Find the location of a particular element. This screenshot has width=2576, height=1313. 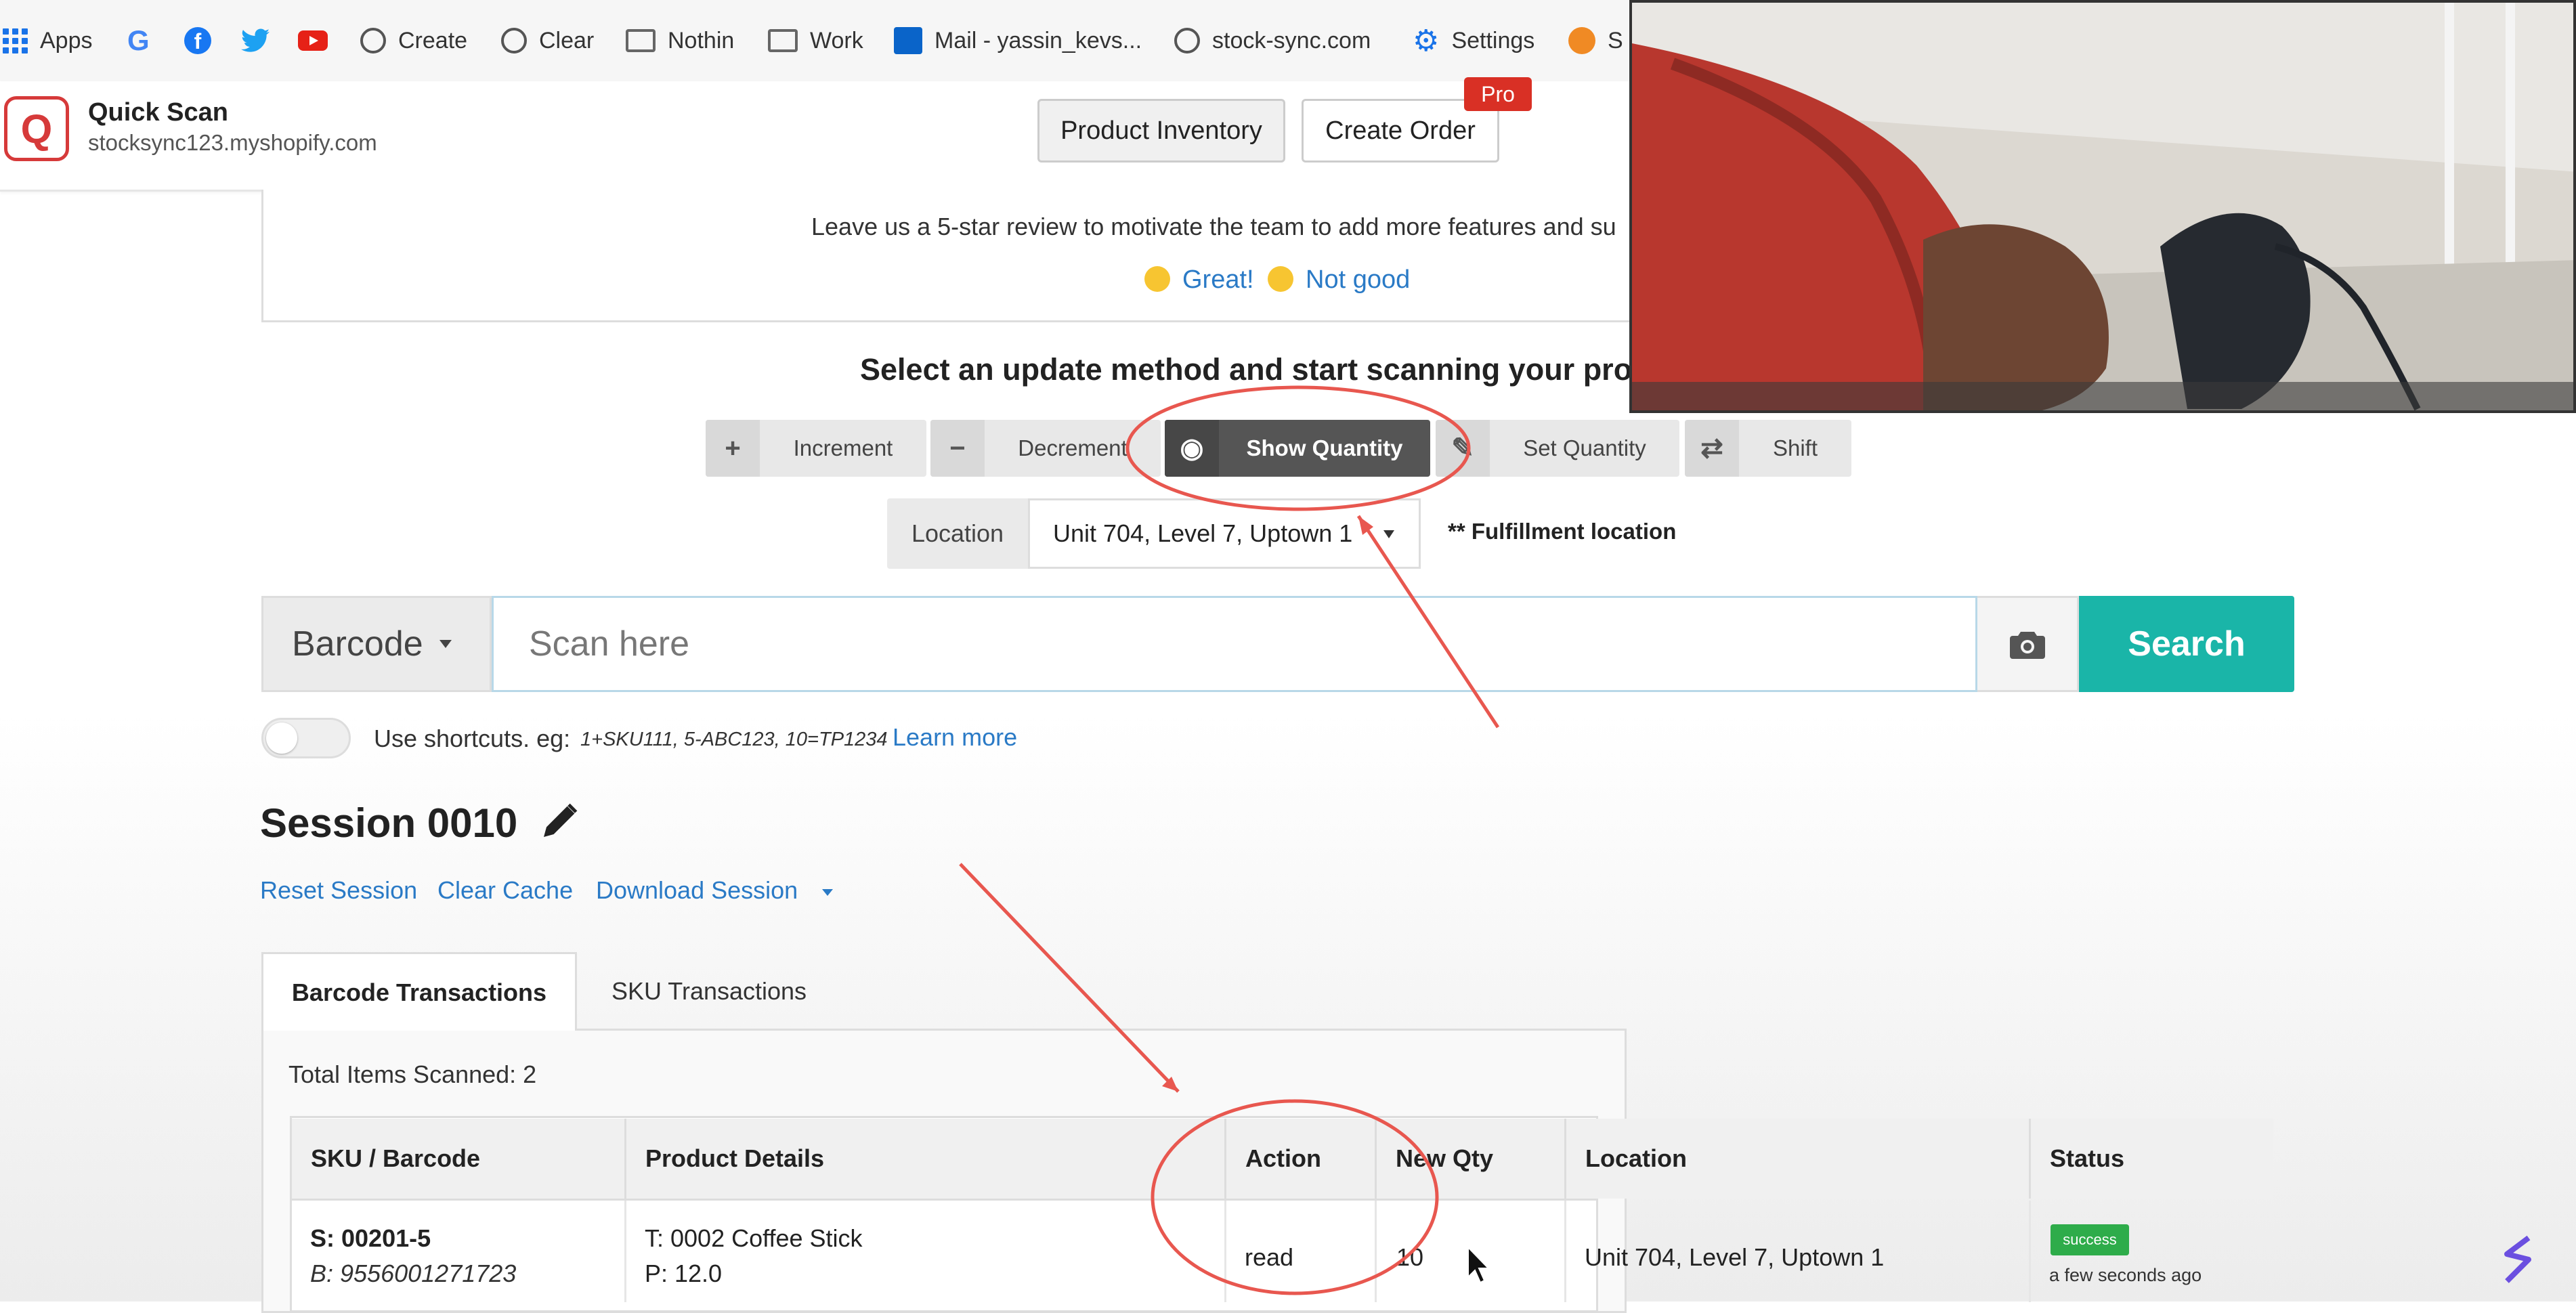

heart-eyes-emoji-icon is located at coordinates (1157, 279).